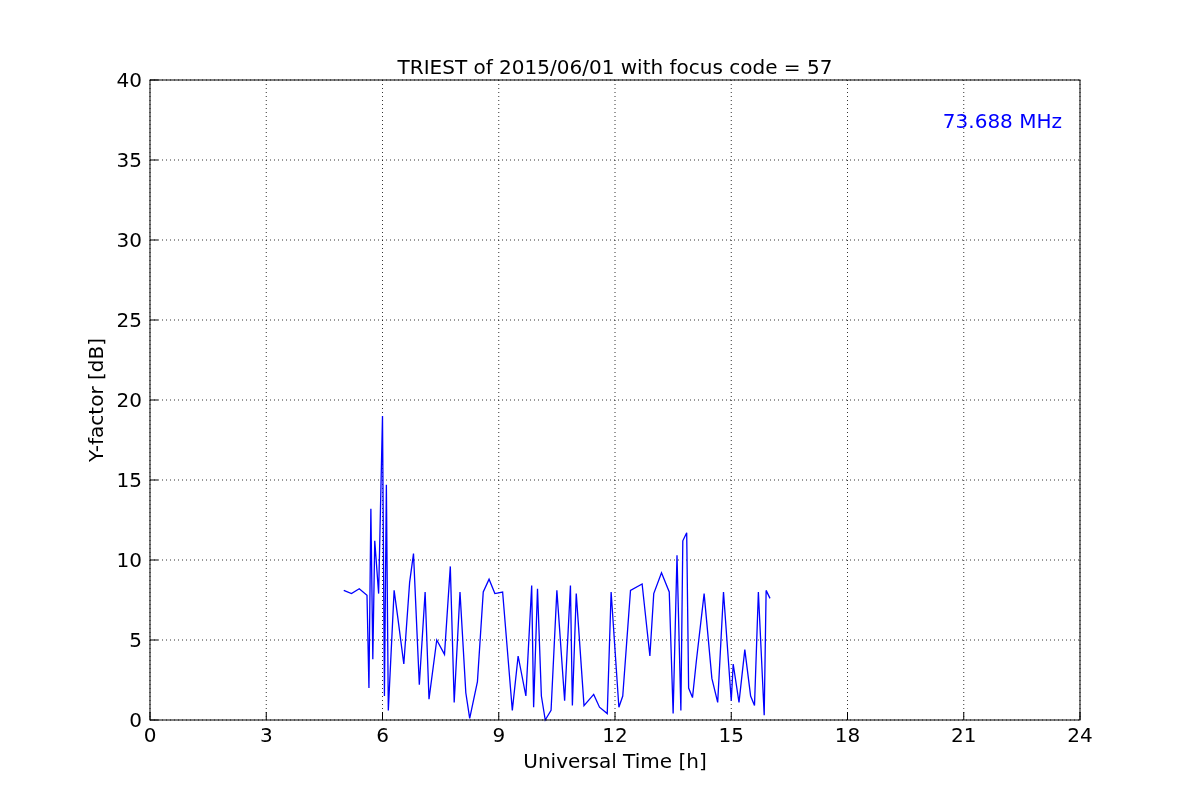  Describe the element at coordinates (847, 735) in the screenshot. I see `x-tick-label: 18` at that location.